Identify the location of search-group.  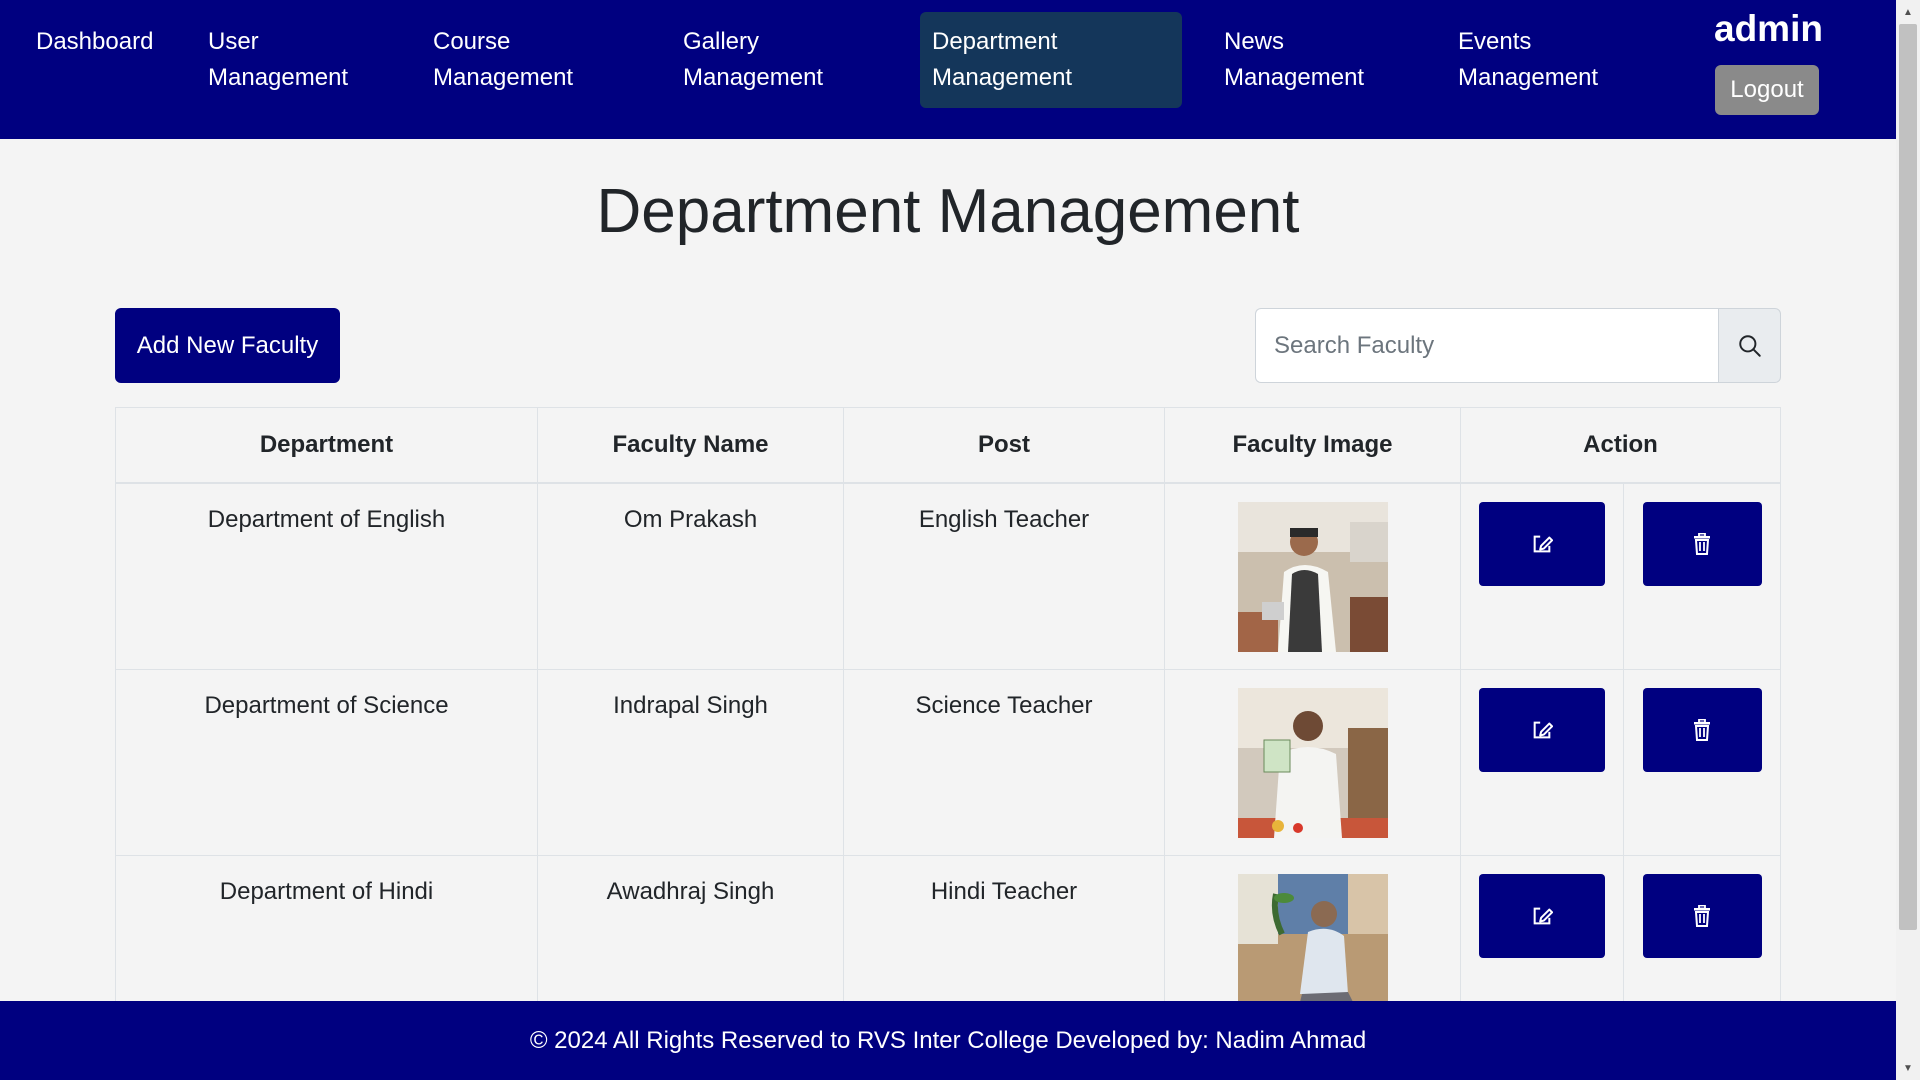
(1518, 345).